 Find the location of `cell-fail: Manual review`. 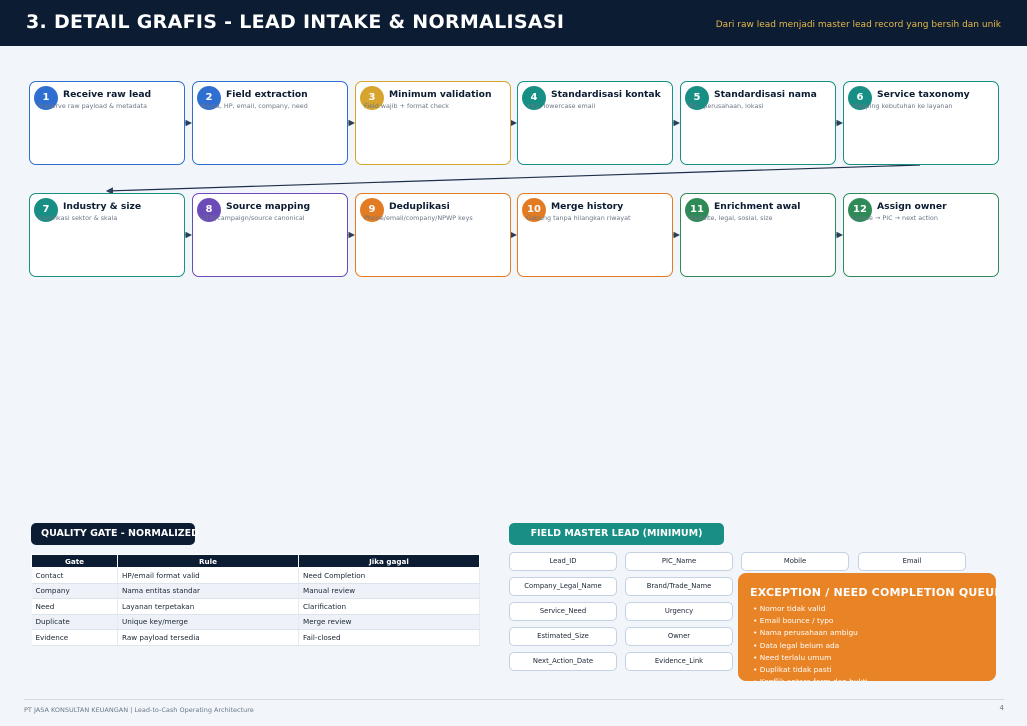

cell-fail: Manual review is located at coordinates (389, 591).